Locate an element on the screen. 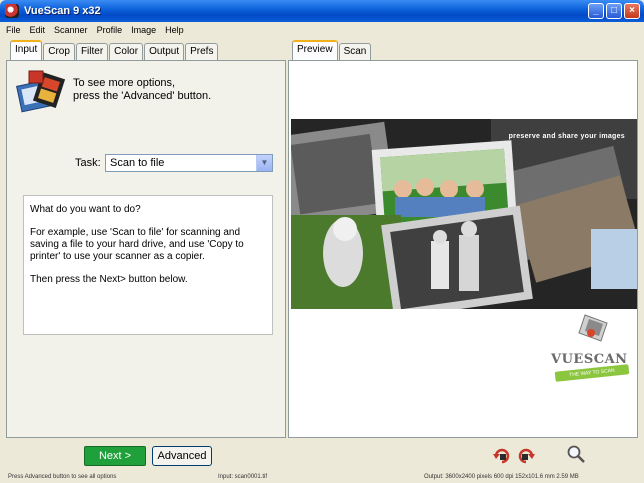 The image size is (644, 483). magnifier-icon is located at coordinates (576, 454).